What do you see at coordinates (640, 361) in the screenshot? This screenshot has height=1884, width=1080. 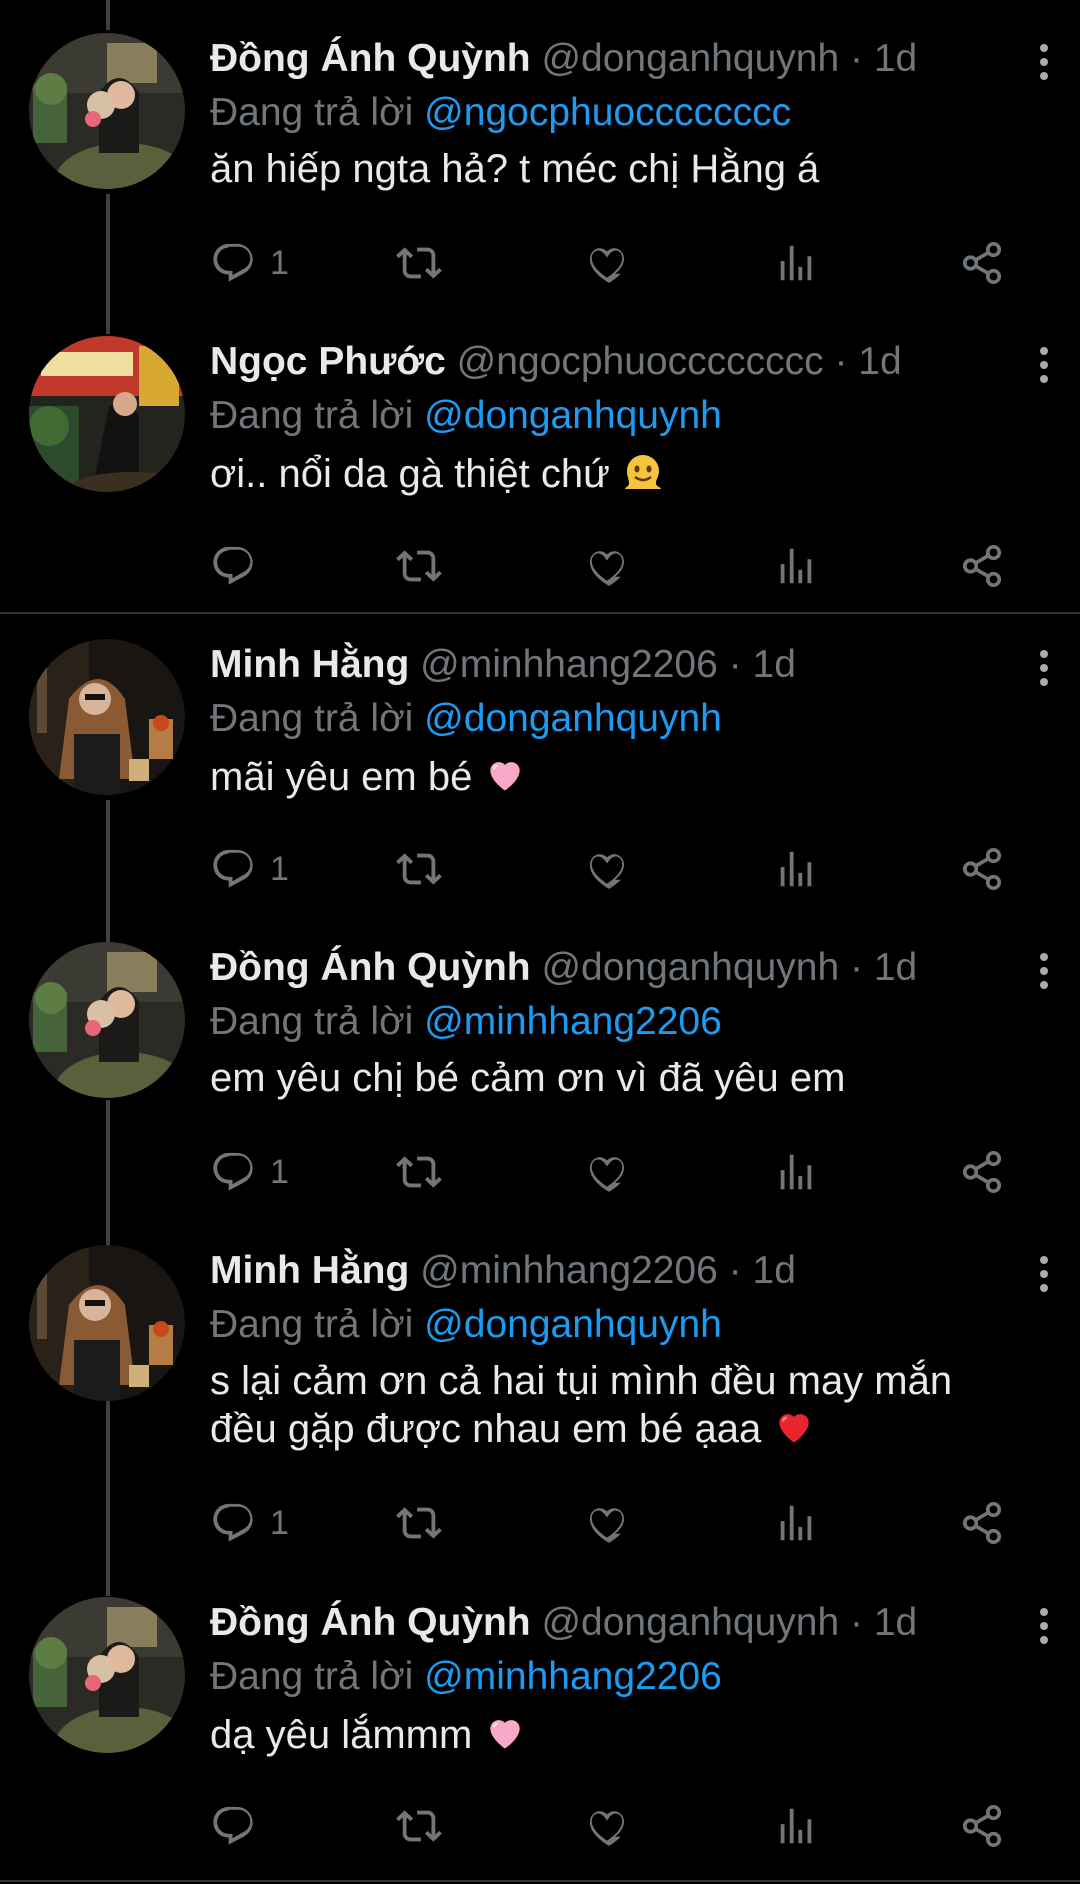 I see `user-handle: @ngocphuocccccccc` at bounding box center [640, 361].